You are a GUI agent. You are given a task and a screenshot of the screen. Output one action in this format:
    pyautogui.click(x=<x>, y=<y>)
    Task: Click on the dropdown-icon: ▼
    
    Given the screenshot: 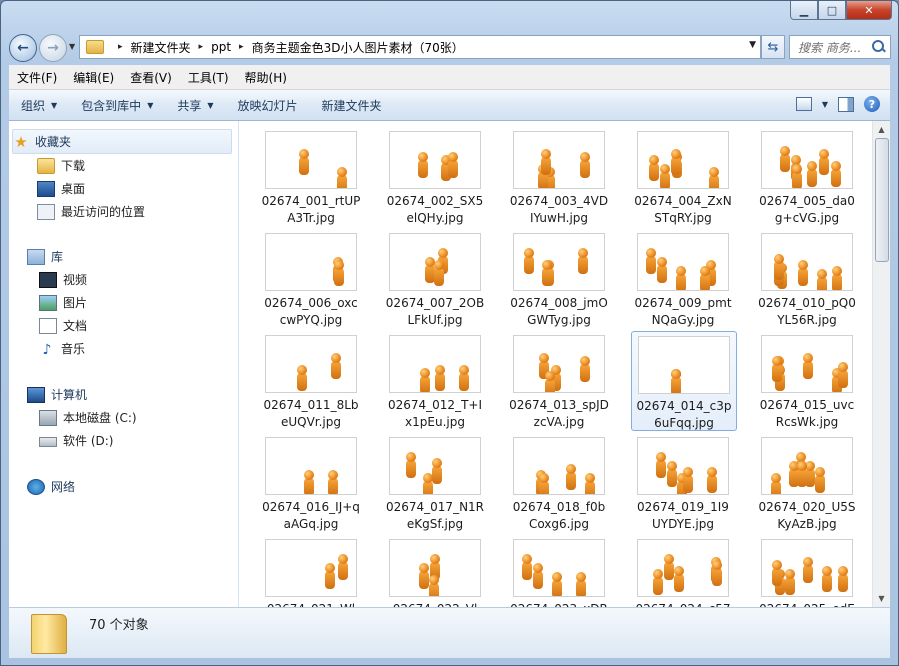 What is the action you would take?
    pyautogui.click(x=210, y=105)
    